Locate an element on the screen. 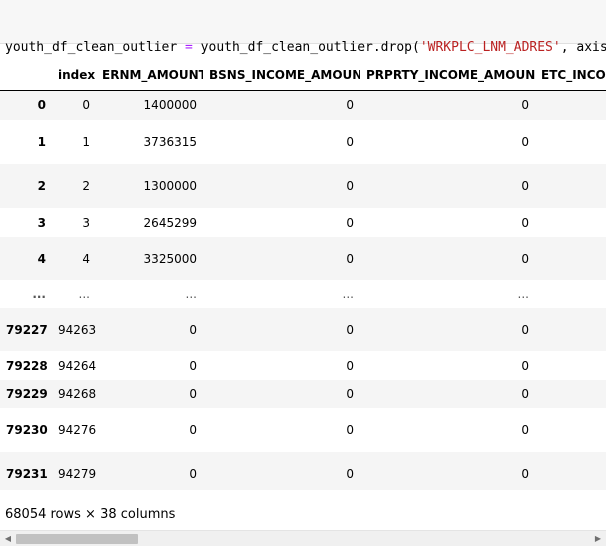  table-cell: 4 is located at coordinates (86, 258).